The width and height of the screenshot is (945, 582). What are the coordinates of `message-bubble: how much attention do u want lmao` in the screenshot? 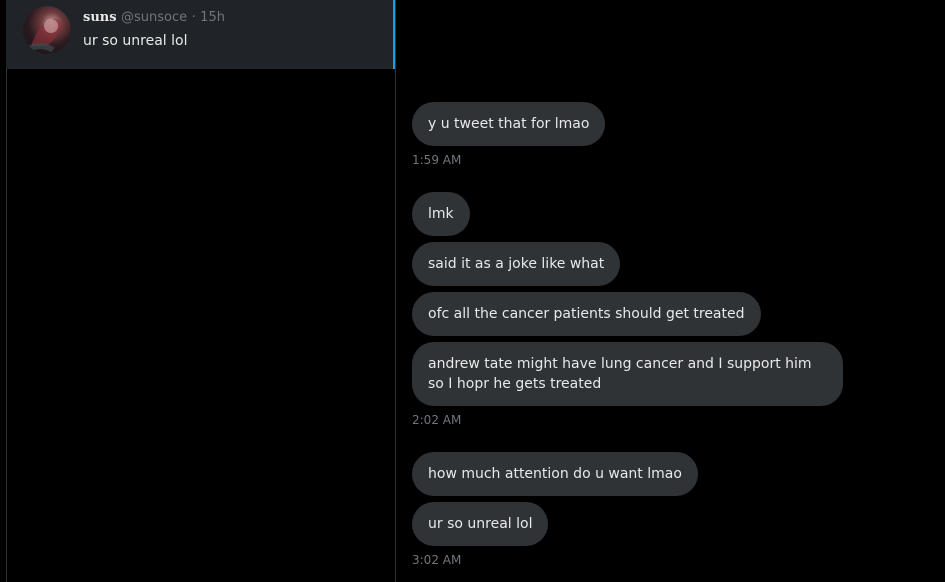 It's located at (555, 474).